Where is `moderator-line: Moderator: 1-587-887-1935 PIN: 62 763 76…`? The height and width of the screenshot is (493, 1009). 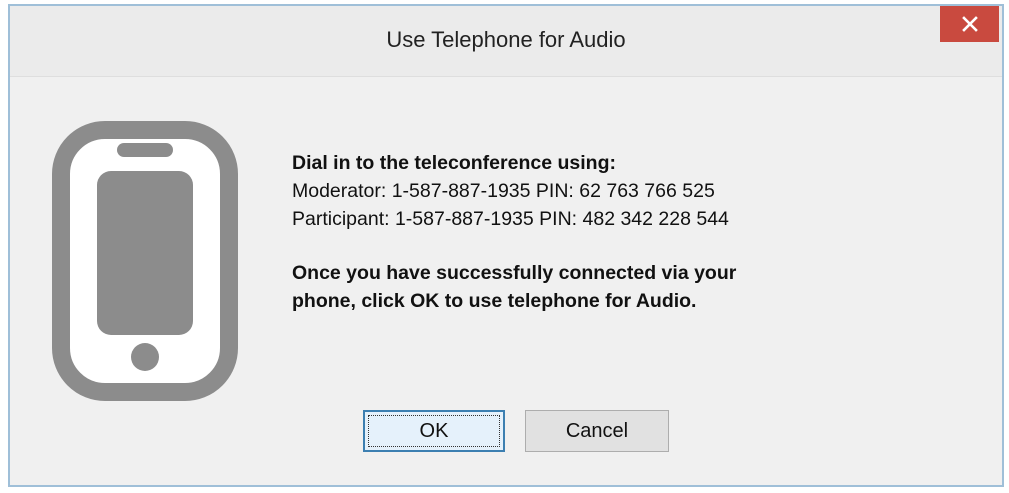 moderator-line: Moderator: 1-587-887-1935 PIN: 62 763 76… is located at coordinates (503, 191).